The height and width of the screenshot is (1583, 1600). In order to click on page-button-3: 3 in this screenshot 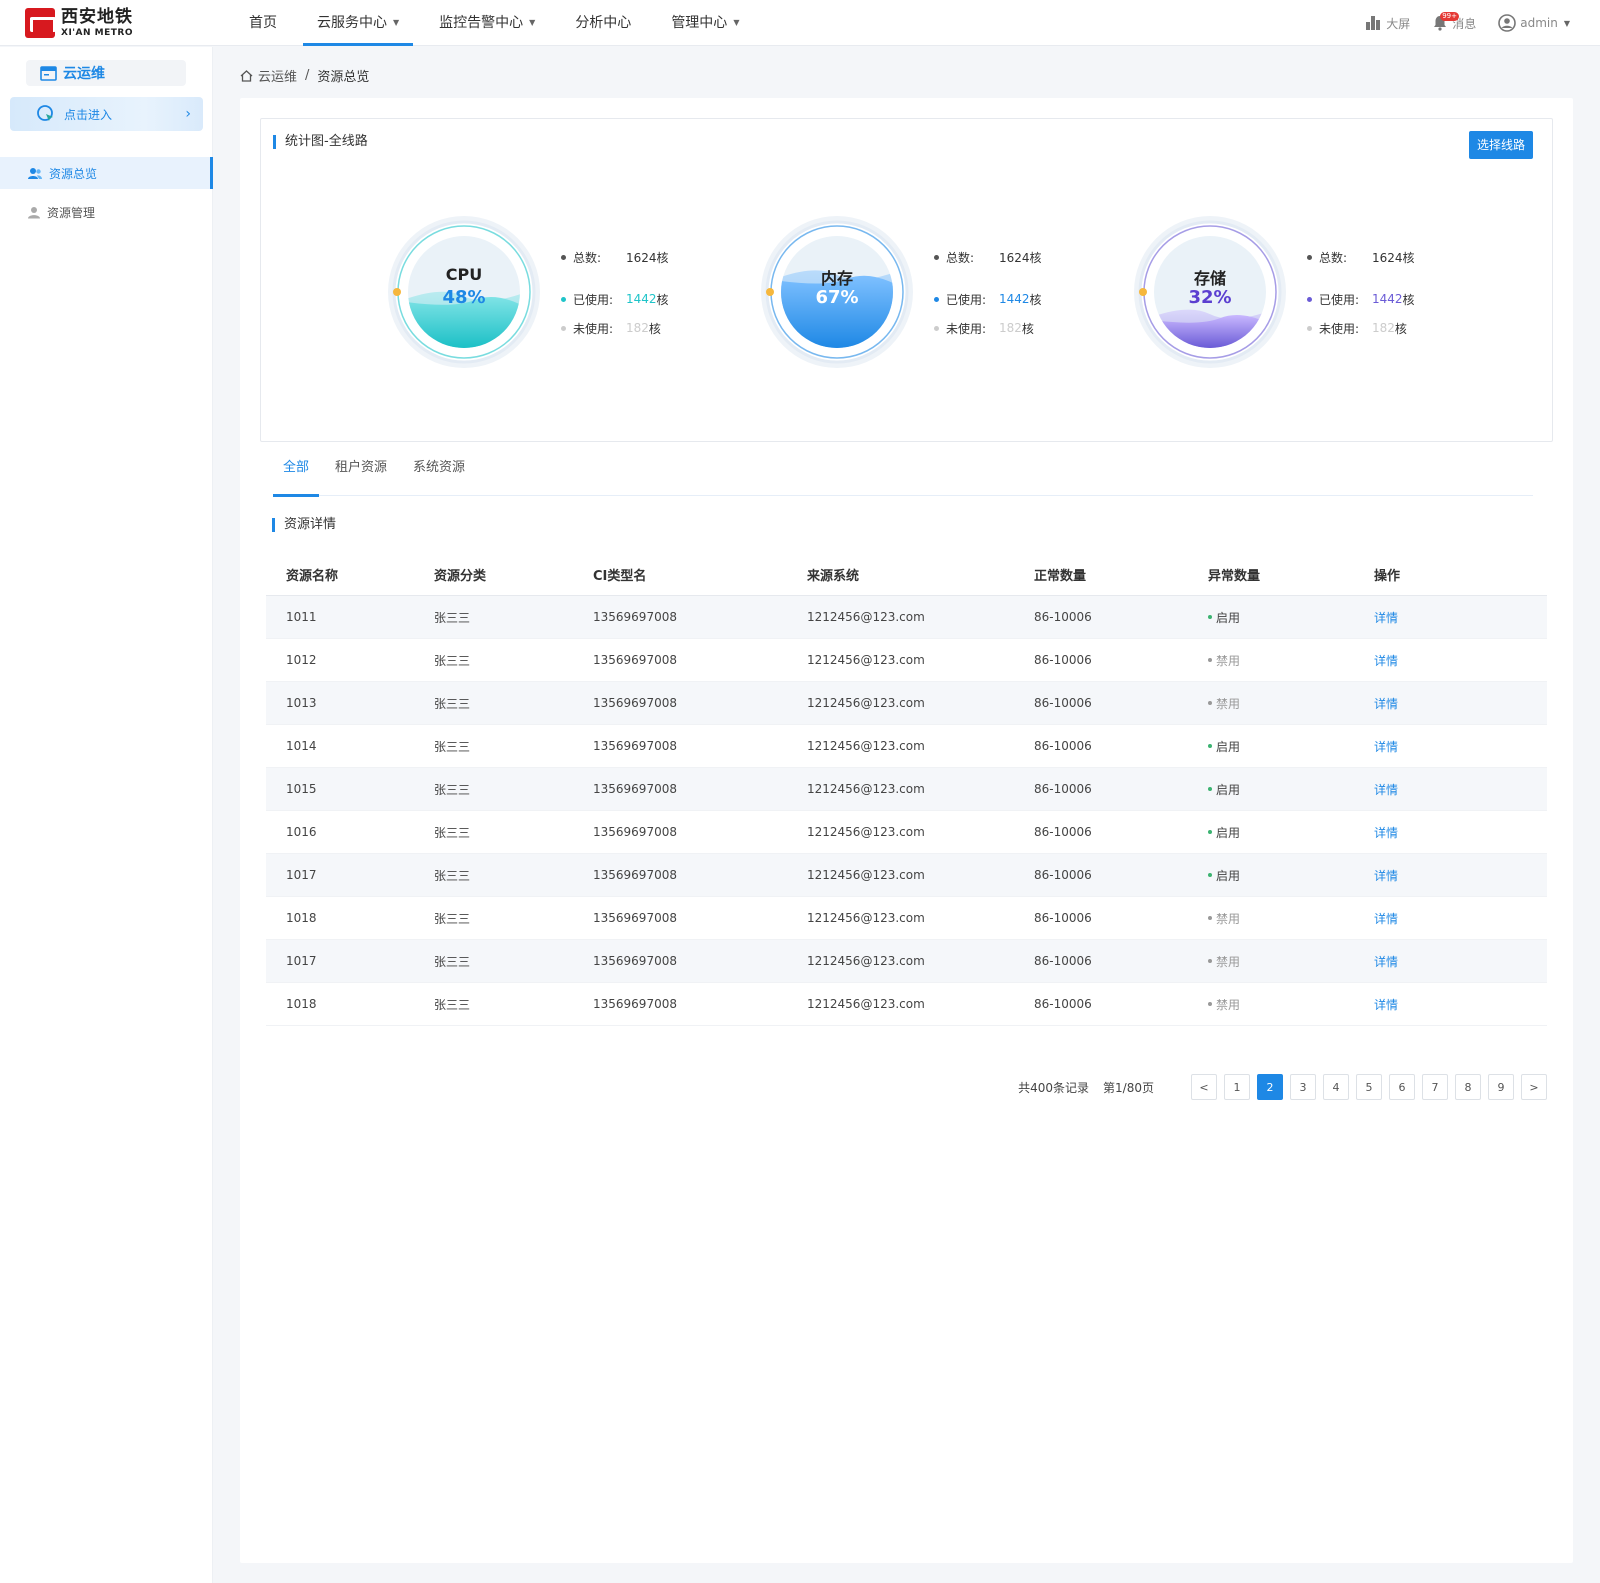, I will do `click(1303, 1087)`.